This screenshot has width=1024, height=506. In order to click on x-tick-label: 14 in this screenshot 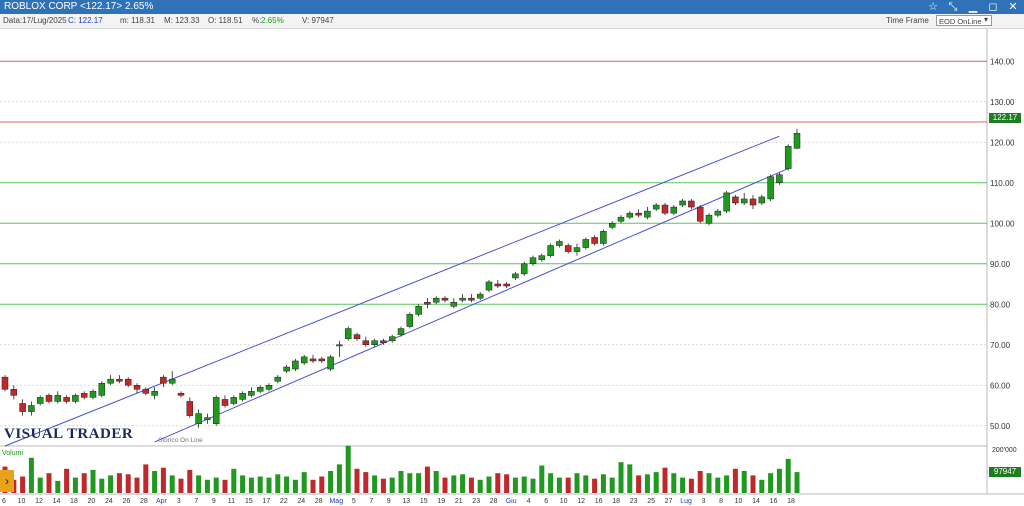, I will do `click(57, 501)`.